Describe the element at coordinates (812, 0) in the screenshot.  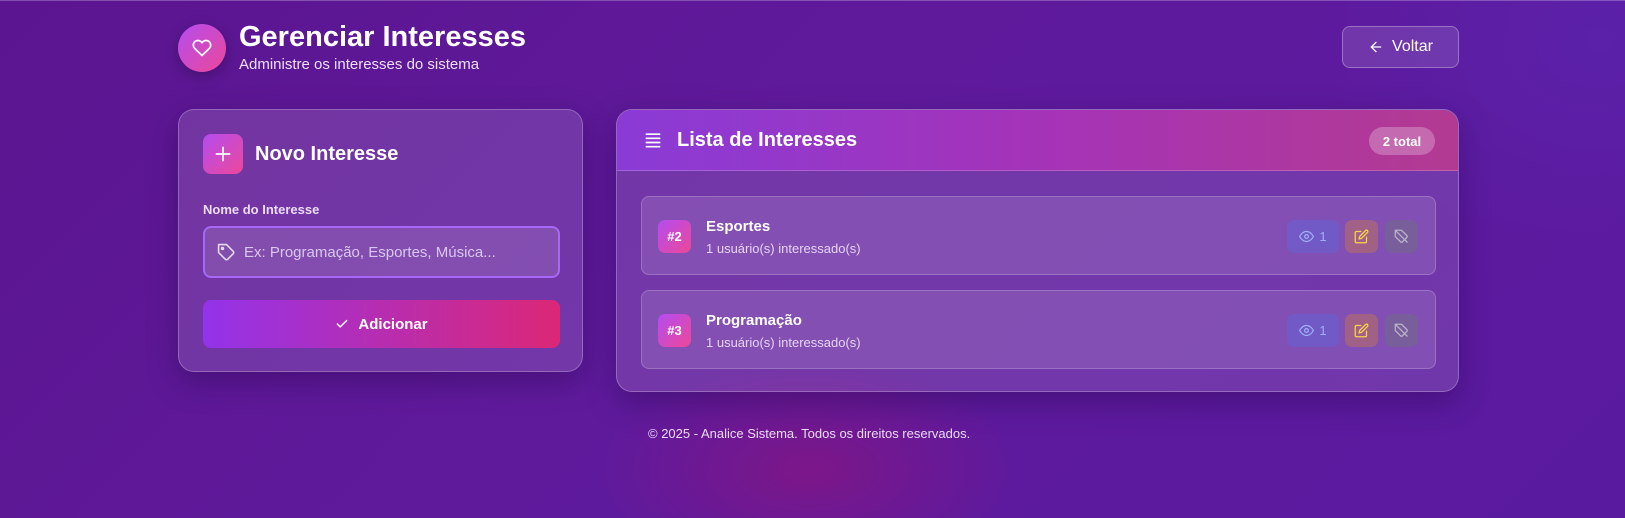
I see `top-border` at that location.